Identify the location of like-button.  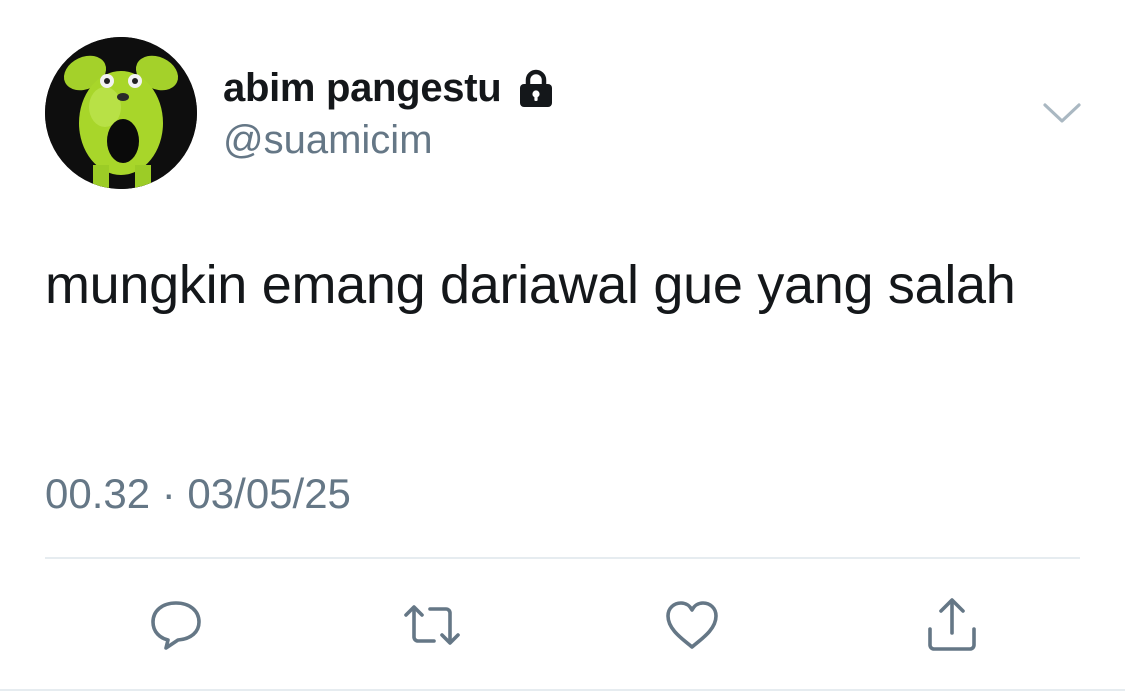
(692, 625).